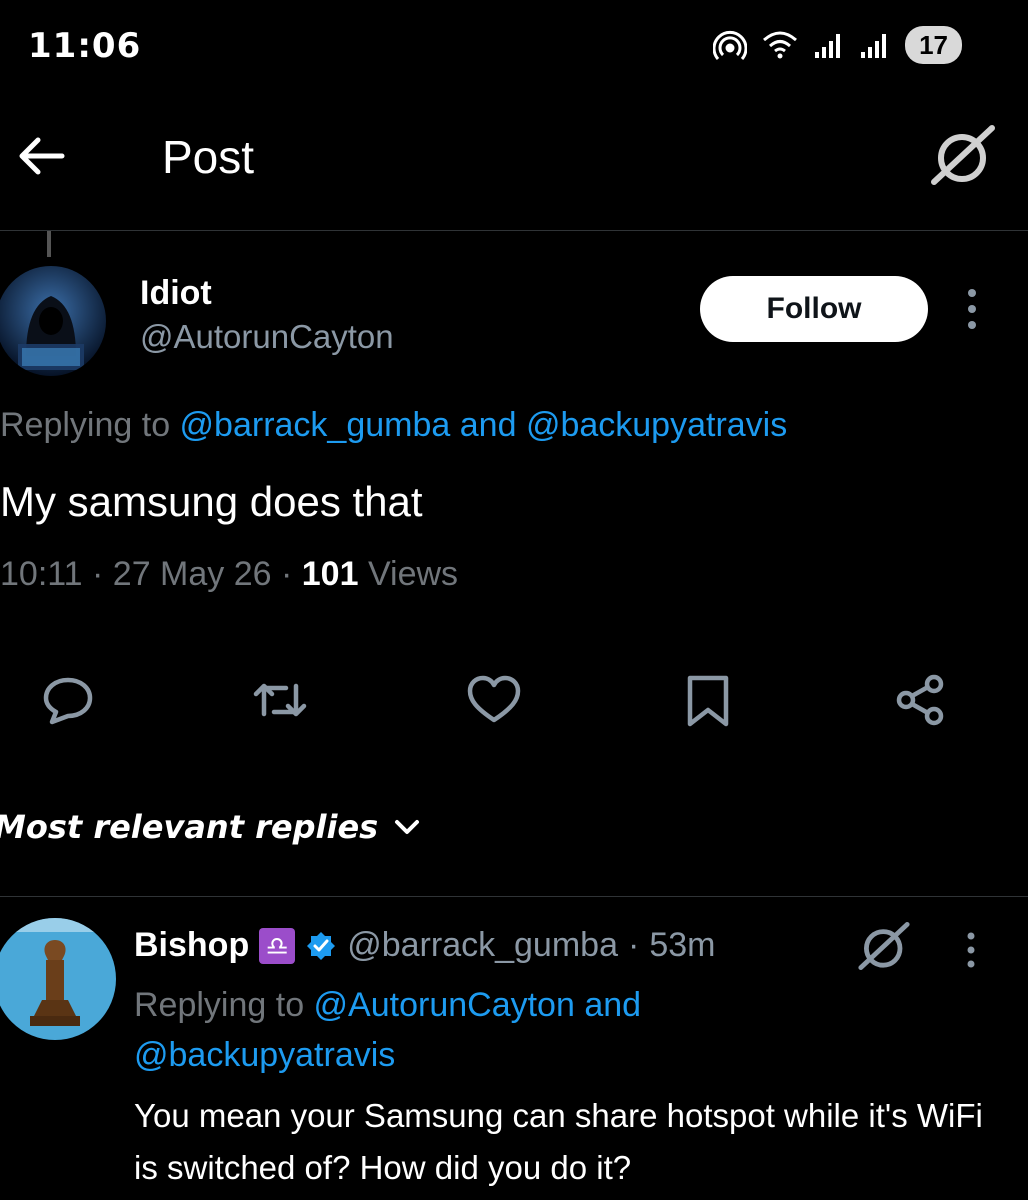  I want to click on repost-button, so click(280, 700).